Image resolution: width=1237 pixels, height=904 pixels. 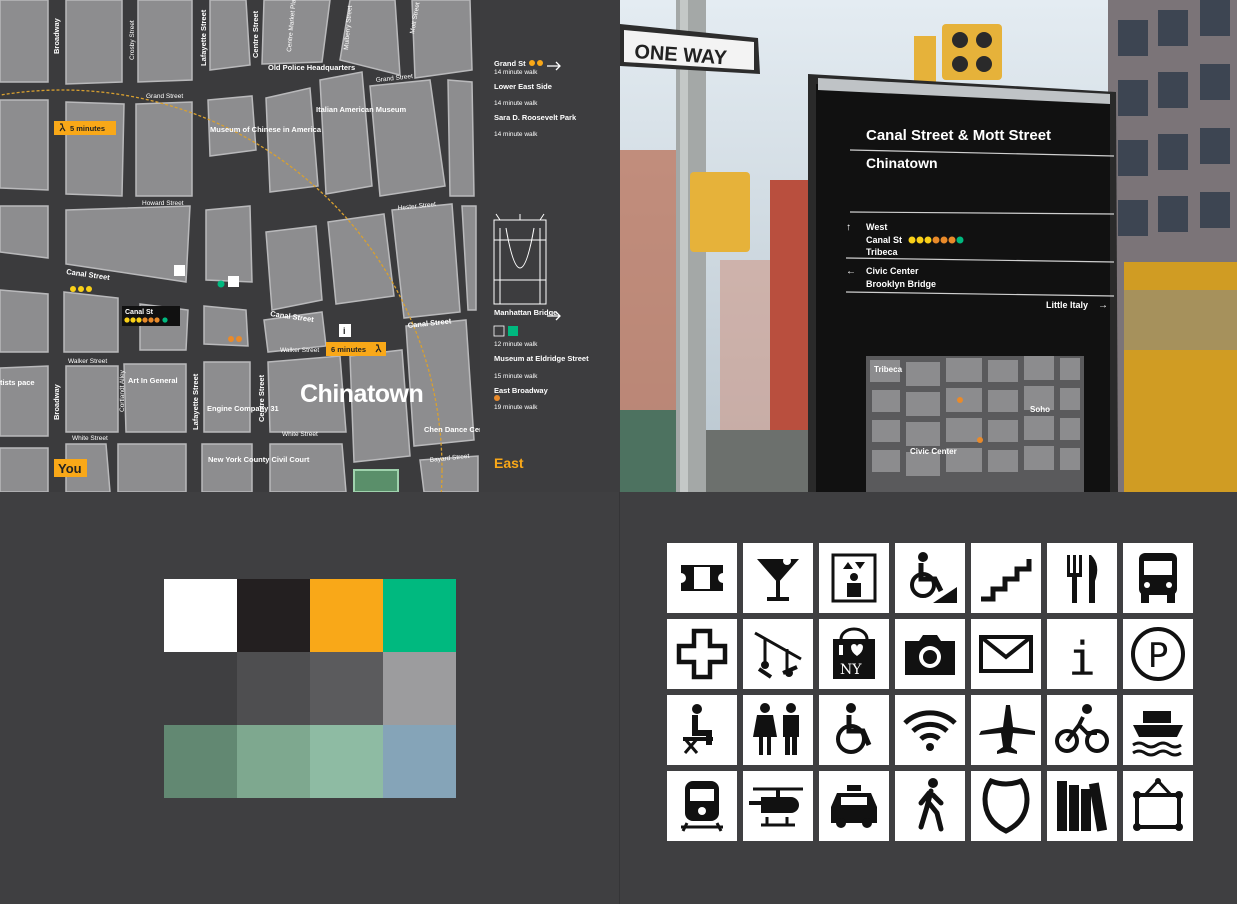 I want to click on subway-entrance-icon, so click(x=179, y=270).